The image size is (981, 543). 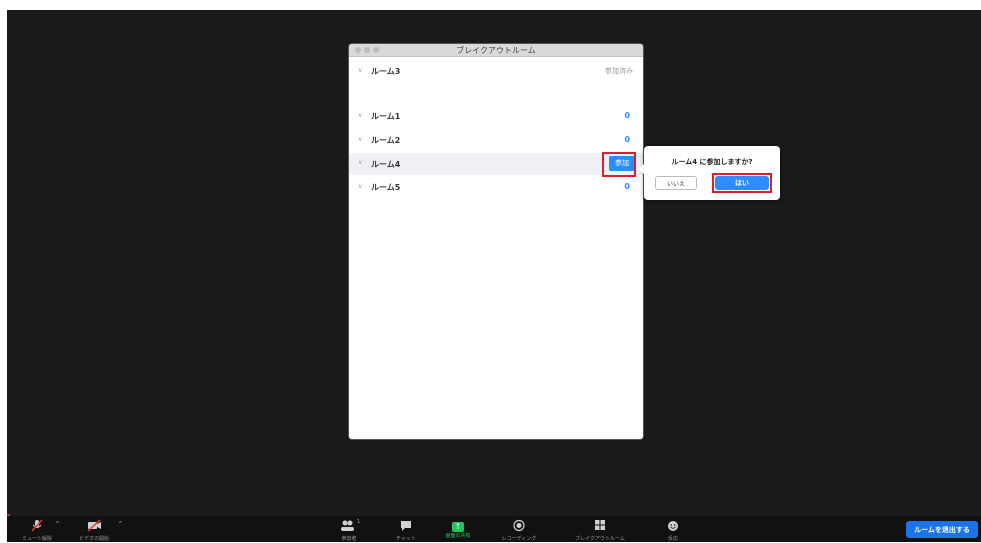 What do you see at coordinates (496, 116) in the screenshot?
I see `room-row-1: ∨ ルーム1 0` at bounding box center [496, 116].